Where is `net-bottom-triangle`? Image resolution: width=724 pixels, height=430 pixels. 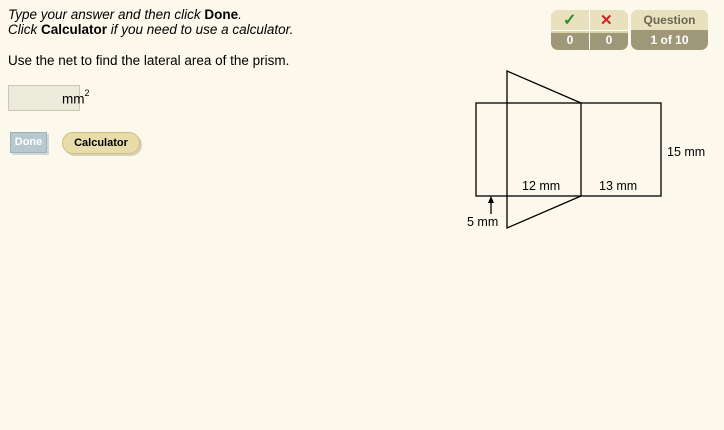
net-bottom-triangle is located at coordinates (544, 212).